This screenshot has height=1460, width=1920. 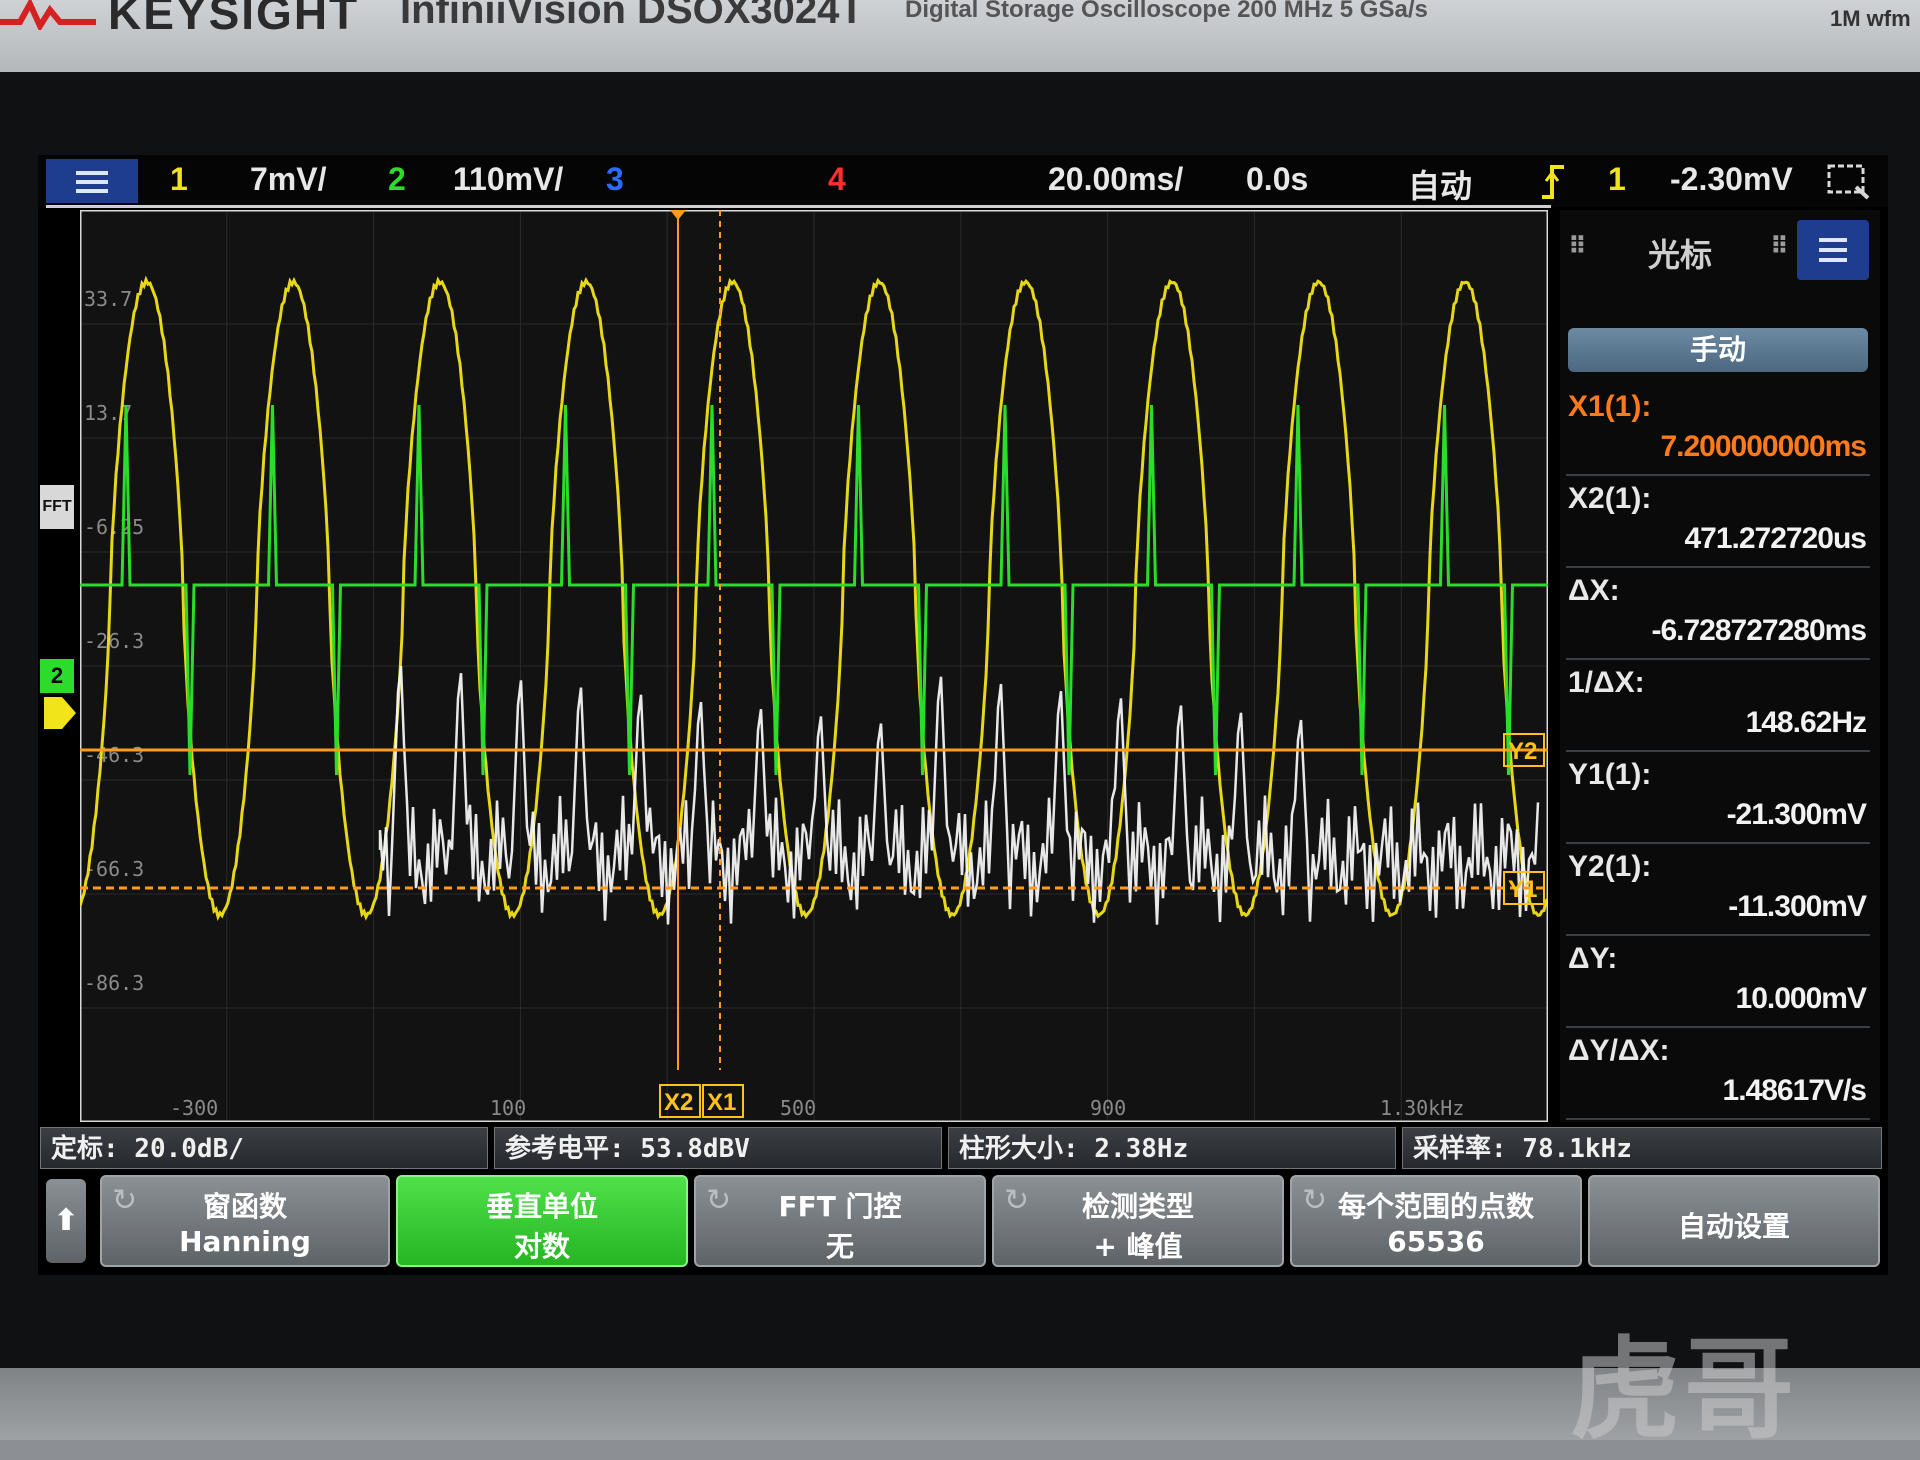 I want to click on ch3-label: 3, so click(x=615, y=179).